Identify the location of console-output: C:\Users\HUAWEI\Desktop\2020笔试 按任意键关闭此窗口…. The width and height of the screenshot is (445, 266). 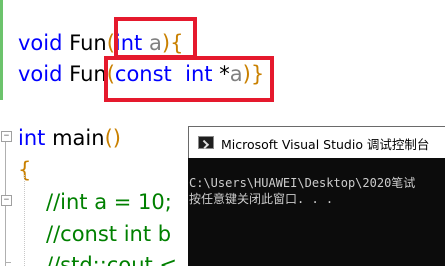
(301, 191).